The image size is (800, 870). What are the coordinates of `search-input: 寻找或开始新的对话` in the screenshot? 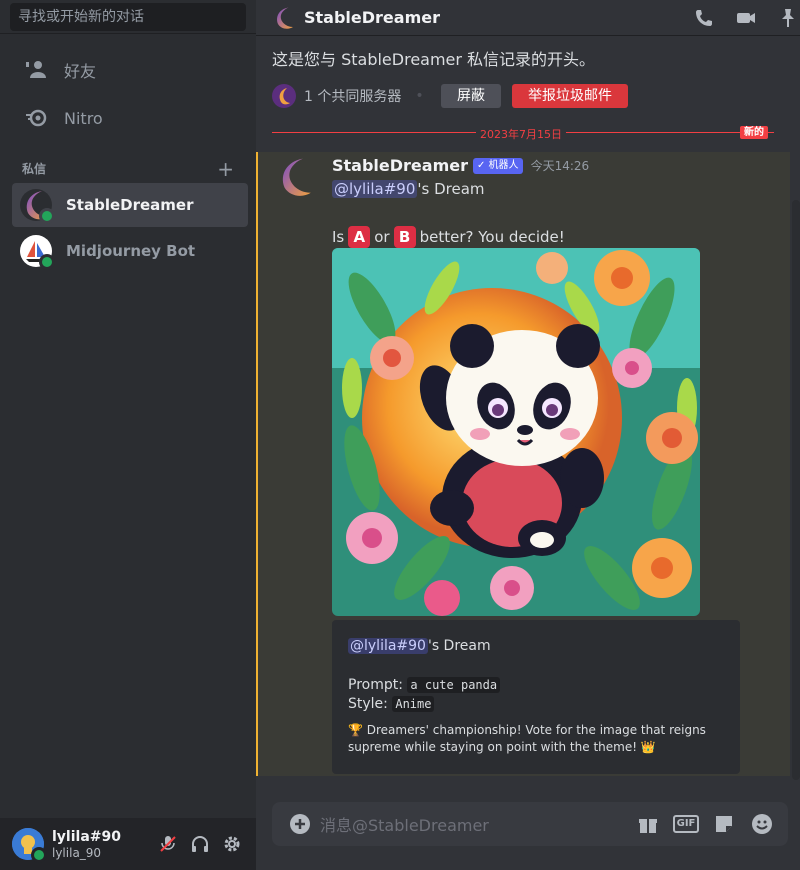 It's located at (128, 17).